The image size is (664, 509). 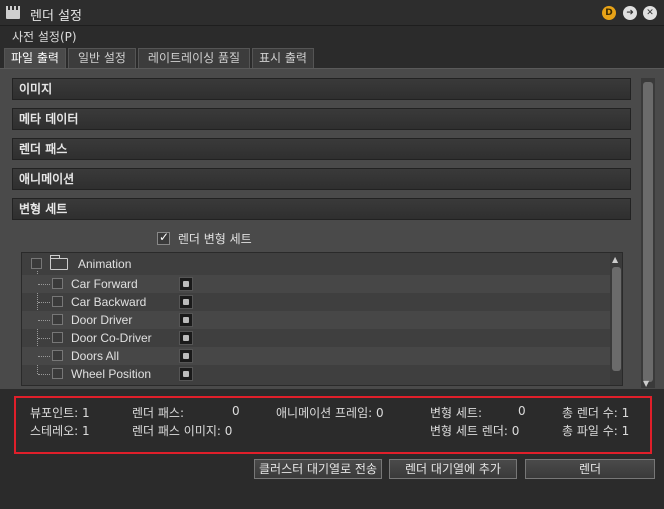 What do you see at coordinates (332, 13) in the screenshot?
I see `title-bar: 렌더 설정 D ➜ ✕` at bounding box center [332, 13].